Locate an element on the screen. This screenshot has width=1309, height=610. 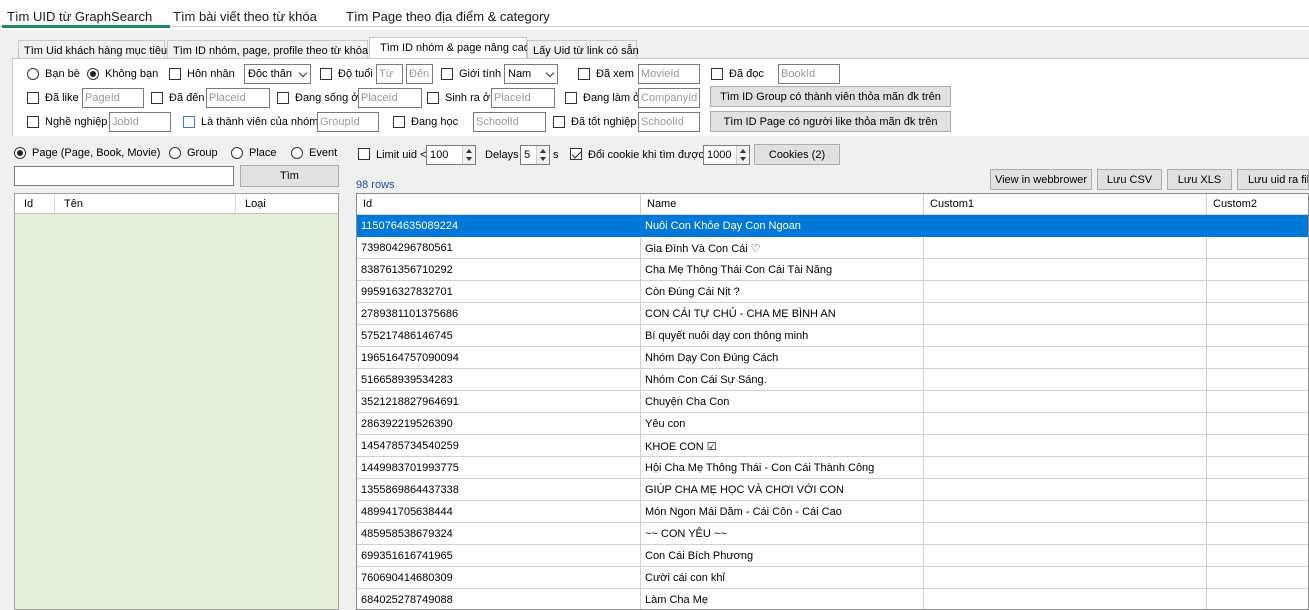
save-csv-button: Lưu CSV is located at coordinates (1129, 179).